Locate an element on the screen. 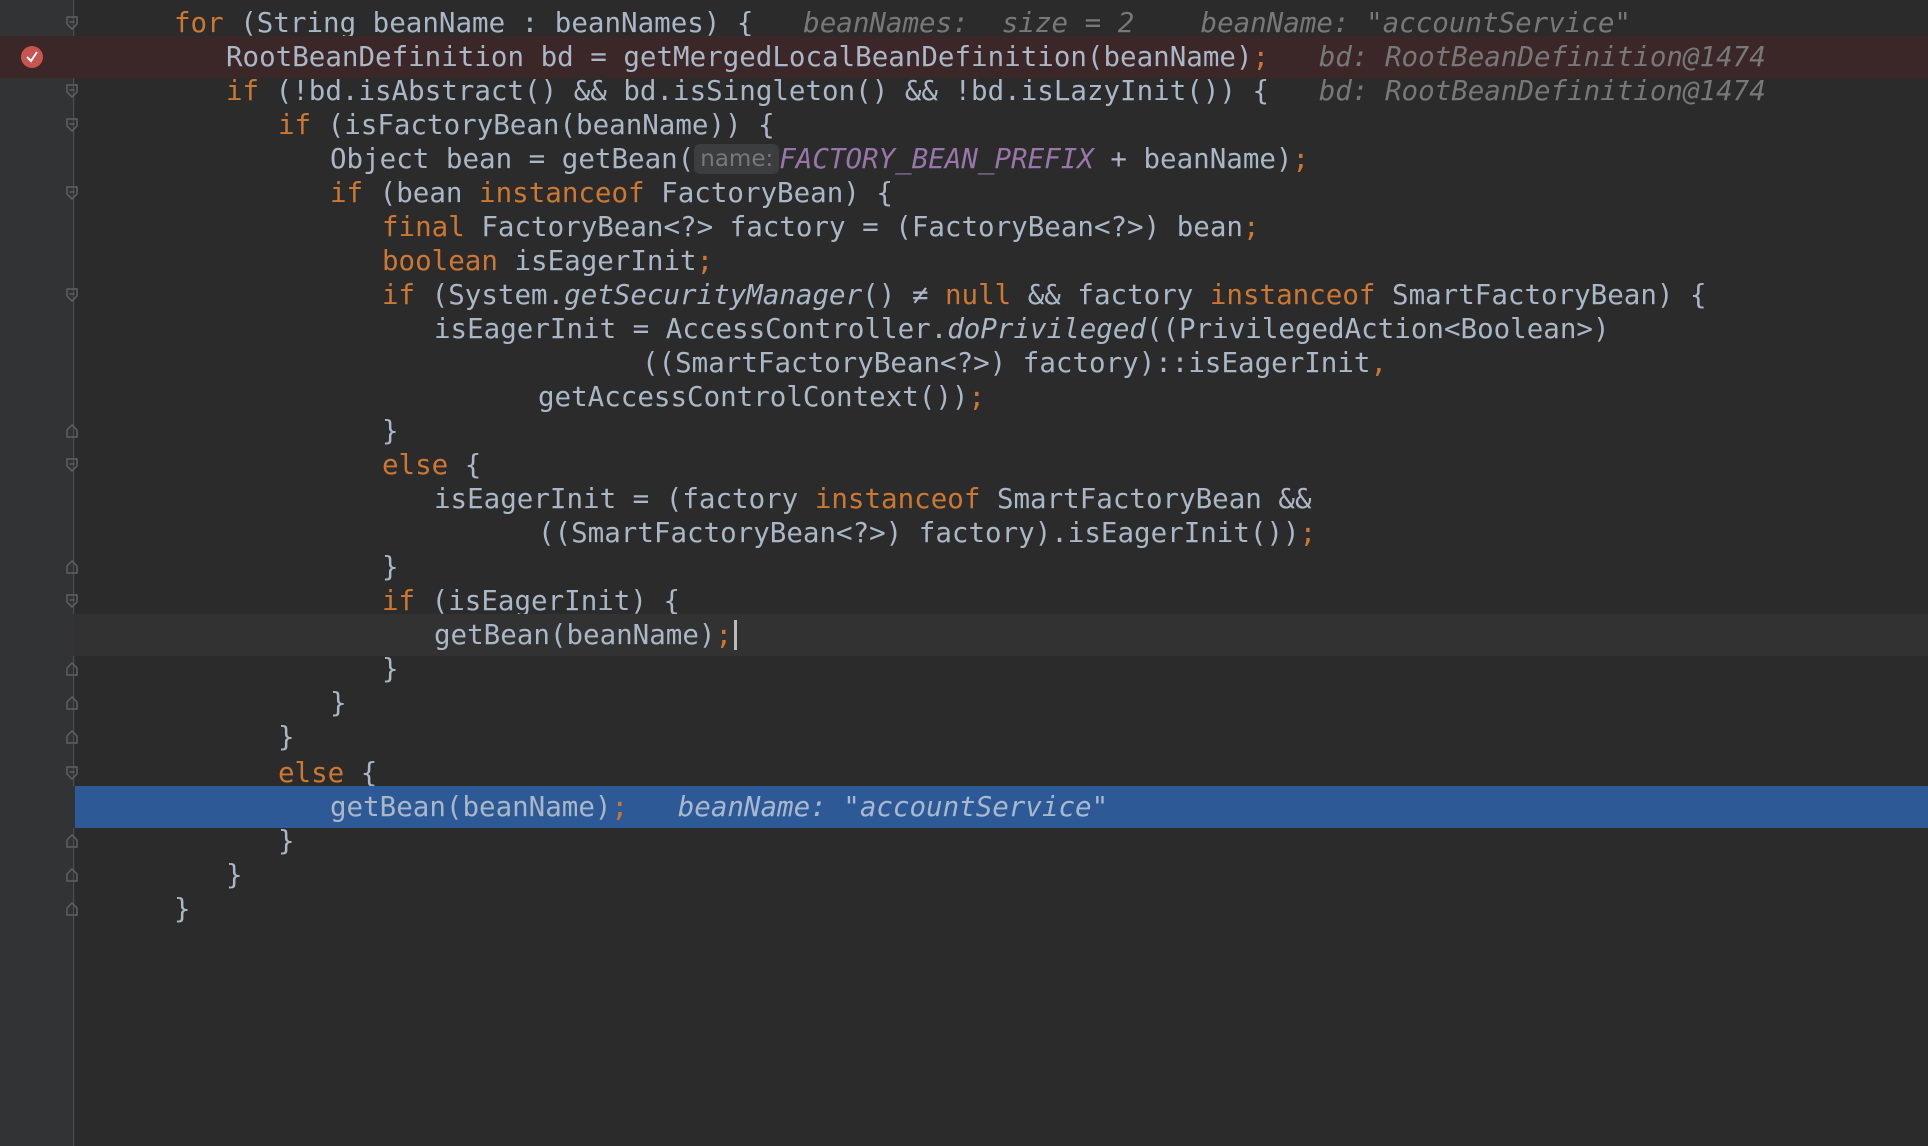 Image resolution: width=1928 pixels, height=1146 pixels. code-fragment: () ≠ is located at coordinates (903, 295).